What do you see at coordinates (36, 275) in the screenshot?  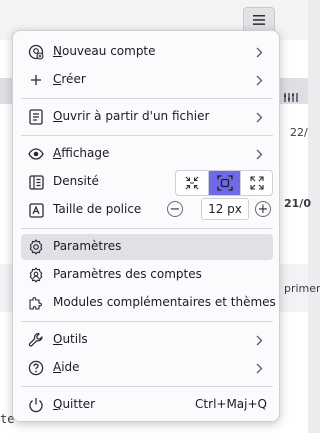 I see `account-settings-icon` at bounding box center [36, 275].